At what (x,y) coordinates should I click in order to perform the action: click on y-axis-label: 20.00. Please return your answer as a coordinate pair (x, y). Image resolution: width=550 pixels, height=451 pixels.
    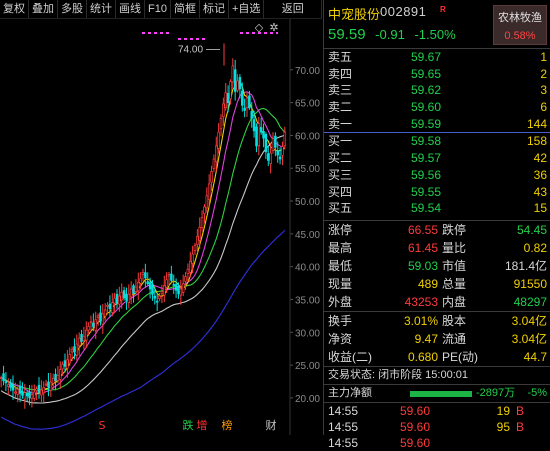
    Looking at the image, I should click on (307, 399).